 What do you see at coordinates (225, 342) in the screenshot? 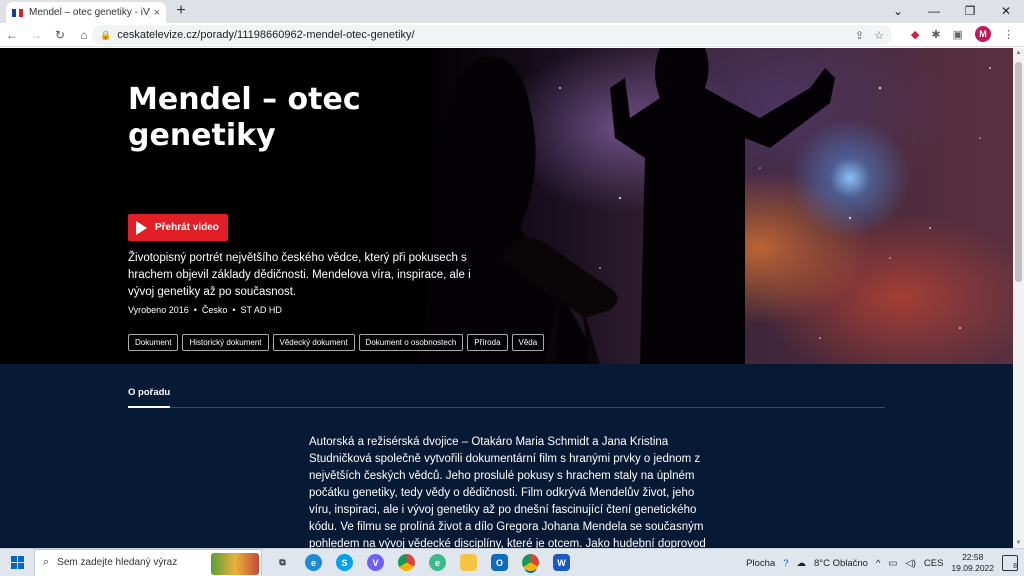
I see `tag-historicky-dokument: Historický dokument` at bounding box center [225, 342].